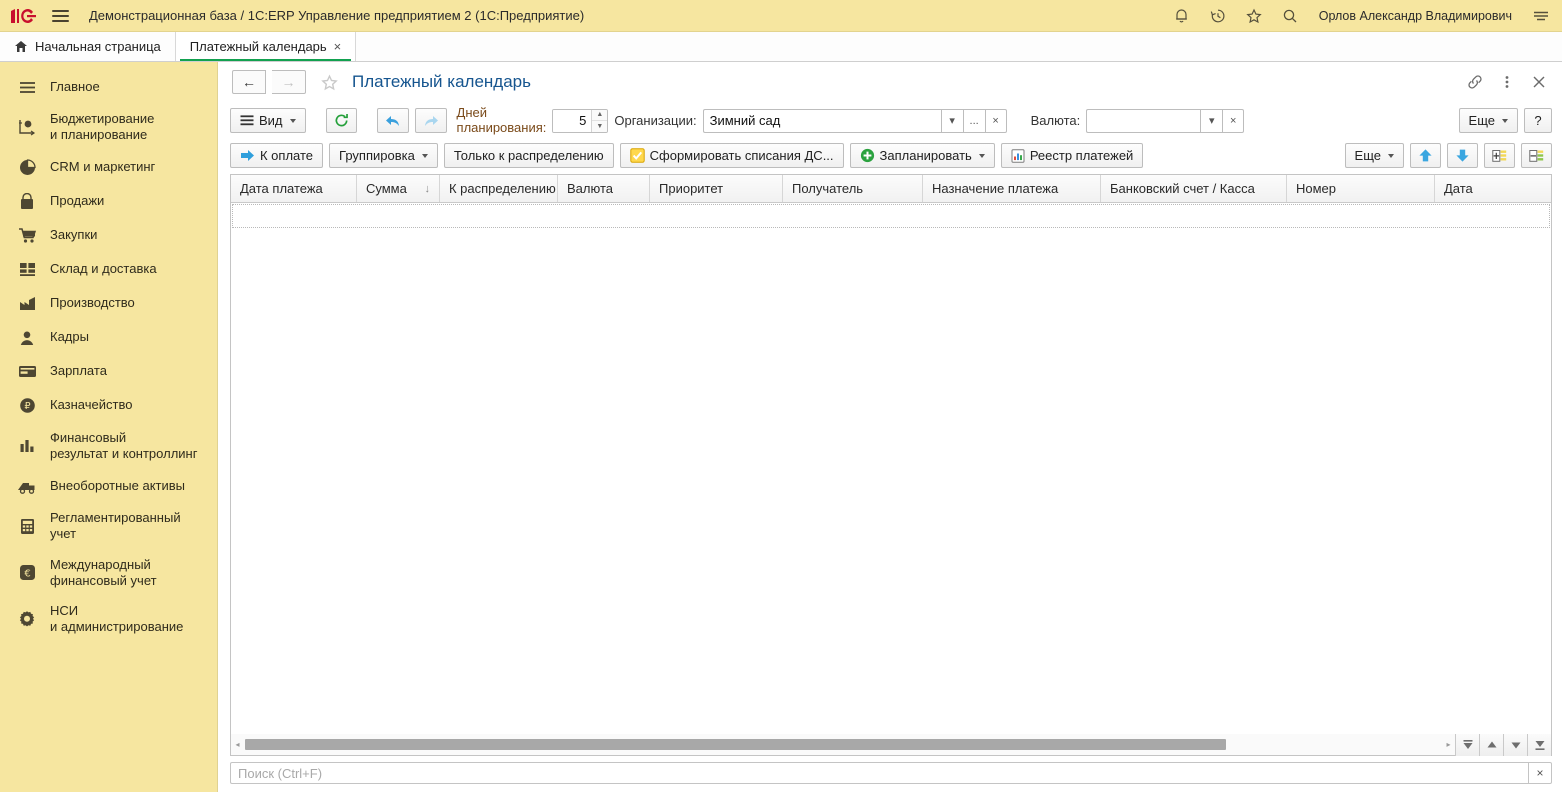 This screenshot has width=1562, height=792. Describe the element at coordinates (108, 573) in the screenshot. I see `sidebar-item-international-accounting: € Международный финансовый учет` at that location.